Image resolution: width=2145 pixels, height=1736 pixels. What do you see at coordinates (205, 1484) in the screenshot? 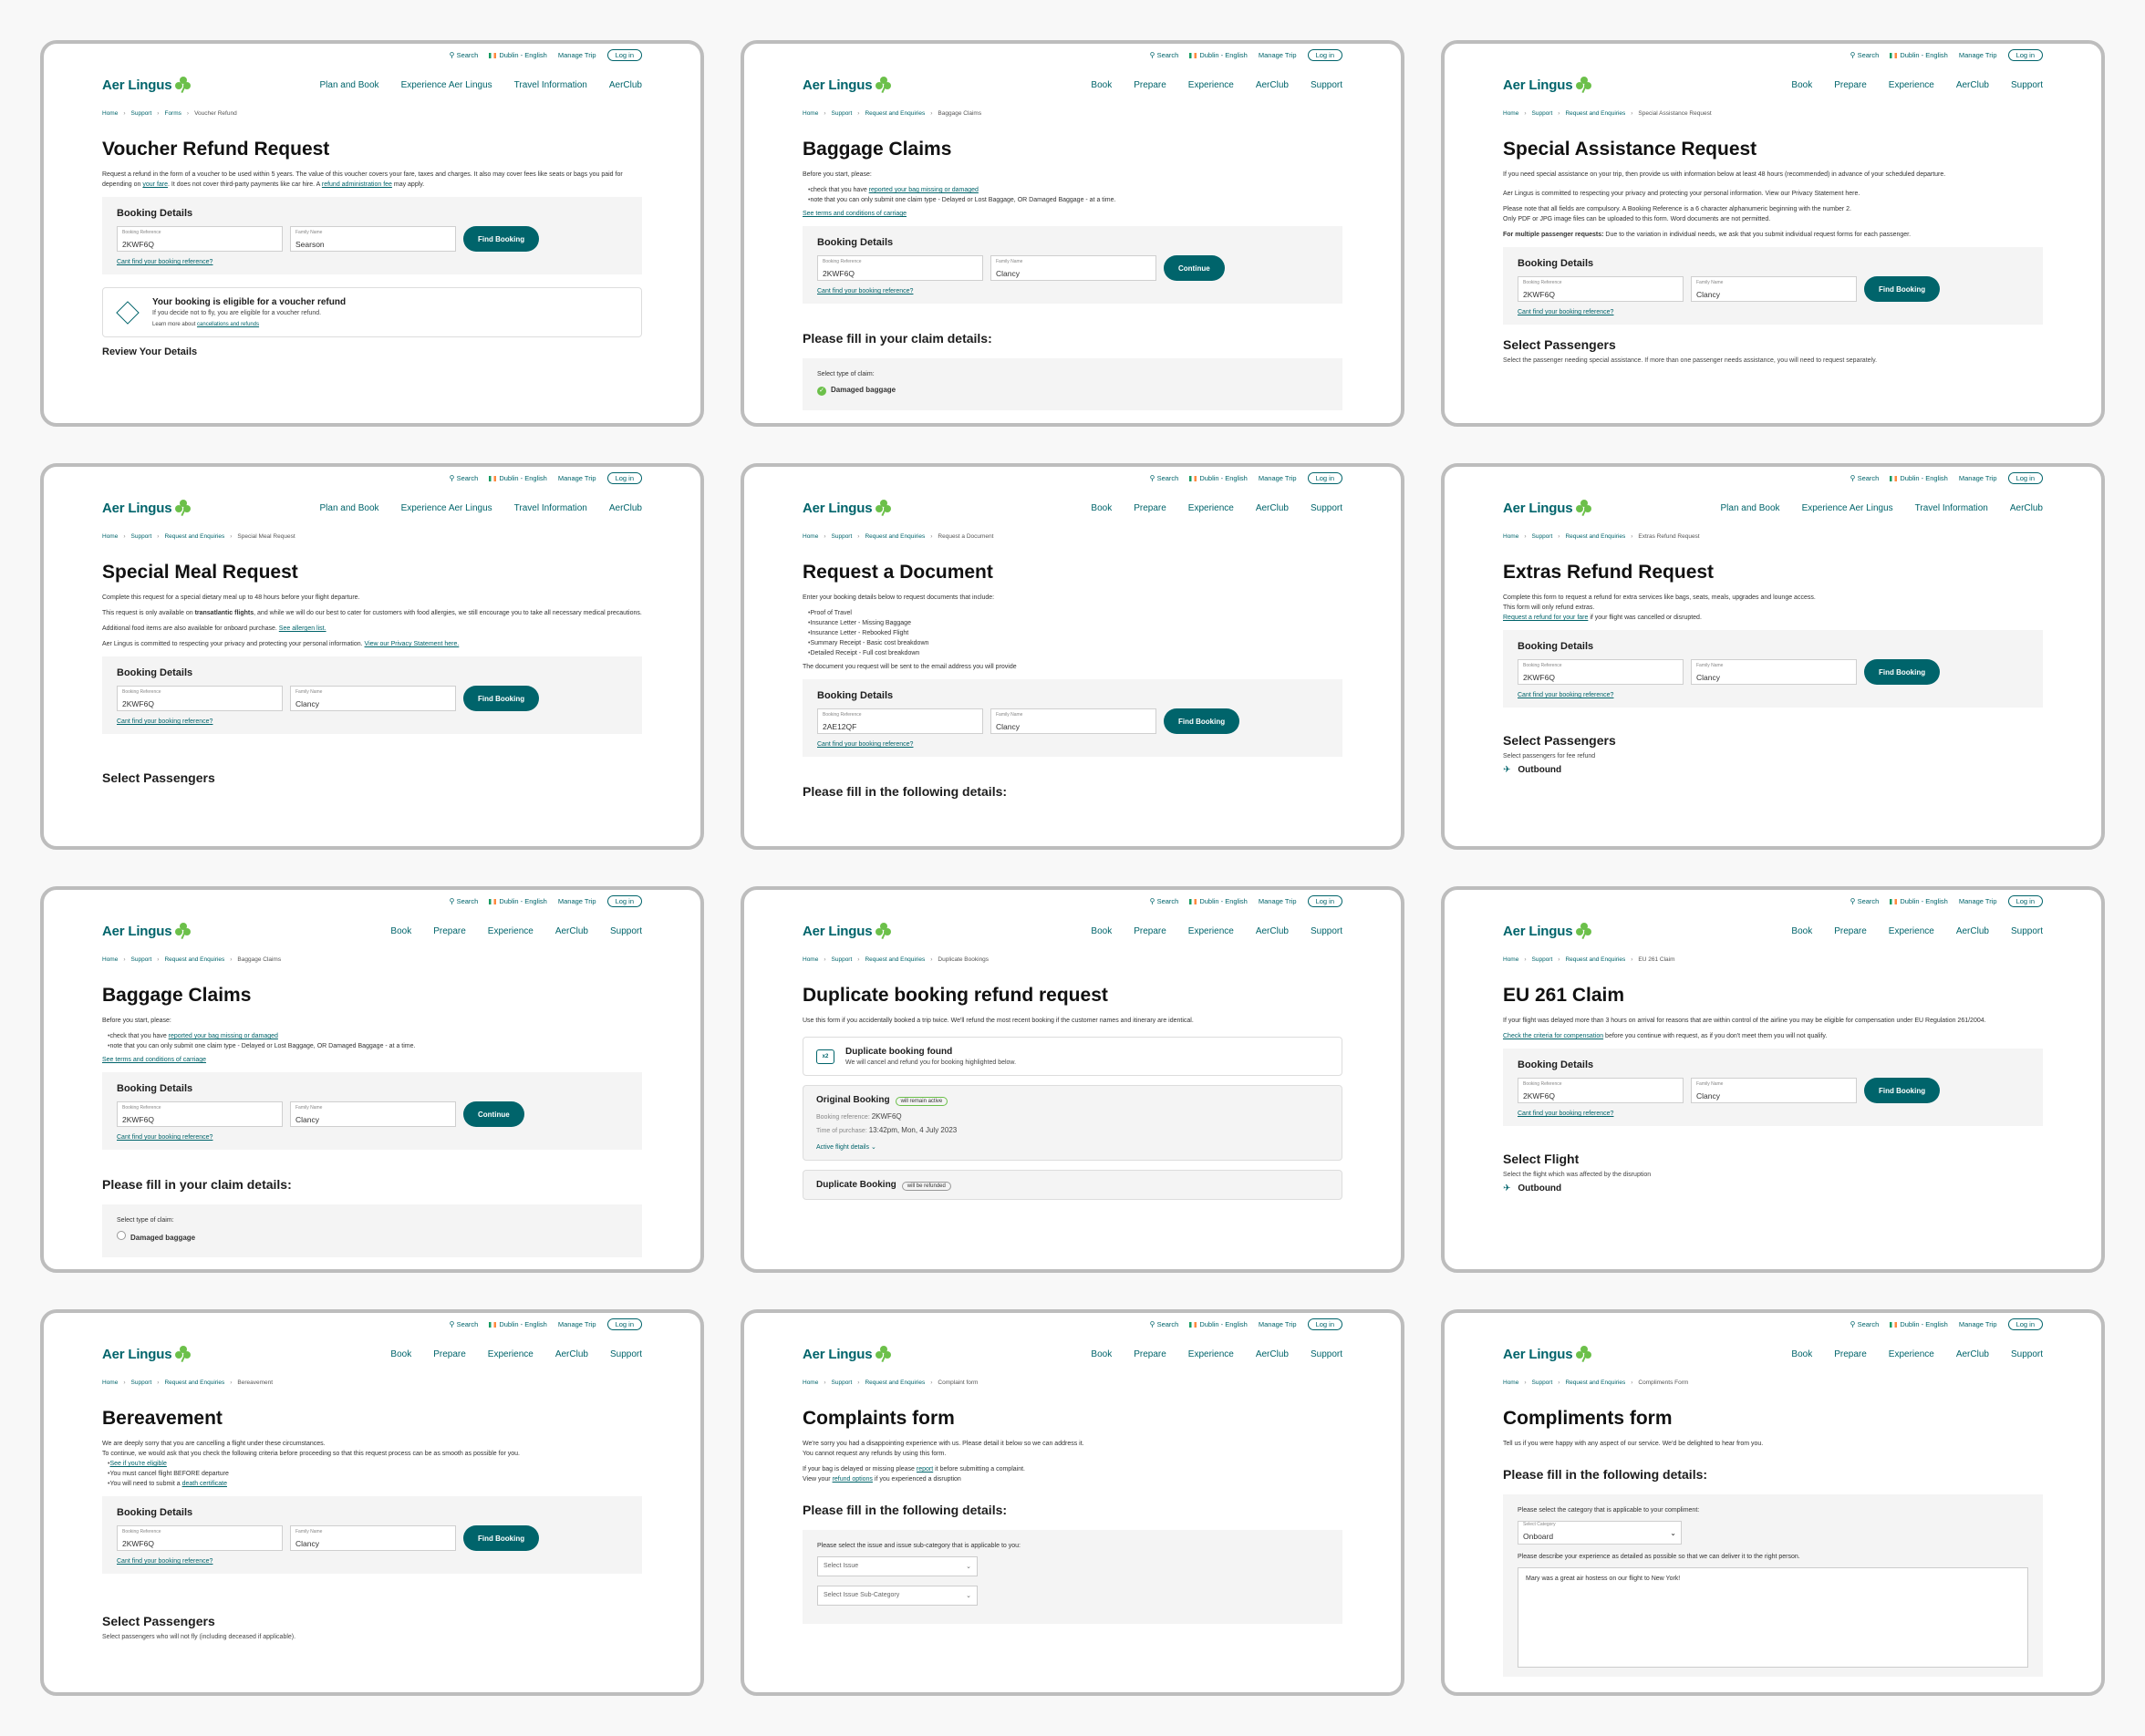
I see `death-certificate-link: death certificate` at bounding box center [205, 1484].